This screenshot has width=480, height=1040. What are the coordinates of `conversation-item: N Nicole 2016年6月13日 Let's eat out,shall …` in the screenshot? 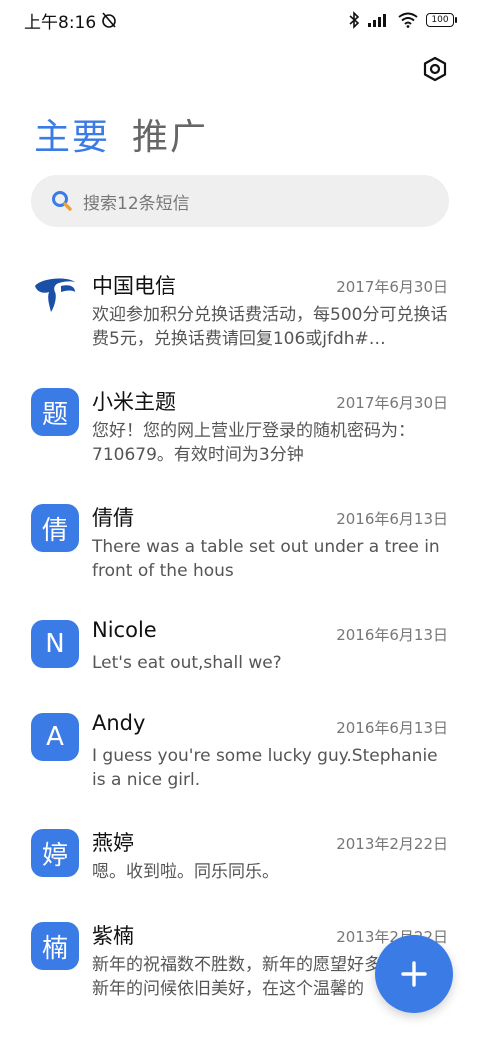 It's located at (240, 668).